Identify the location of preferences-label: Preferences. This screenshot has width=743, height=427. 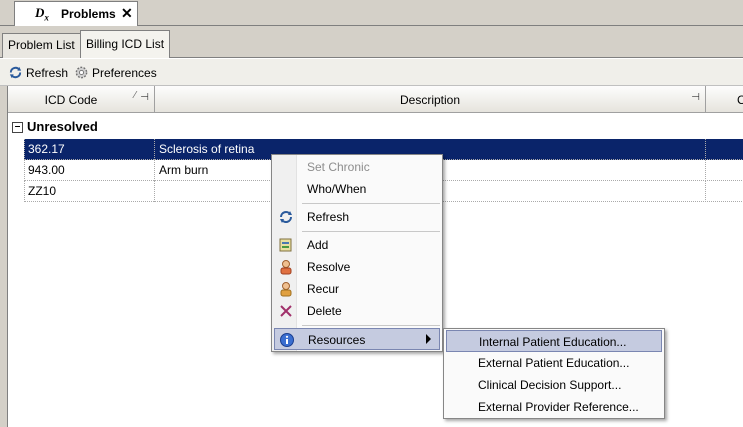
(124, 72).